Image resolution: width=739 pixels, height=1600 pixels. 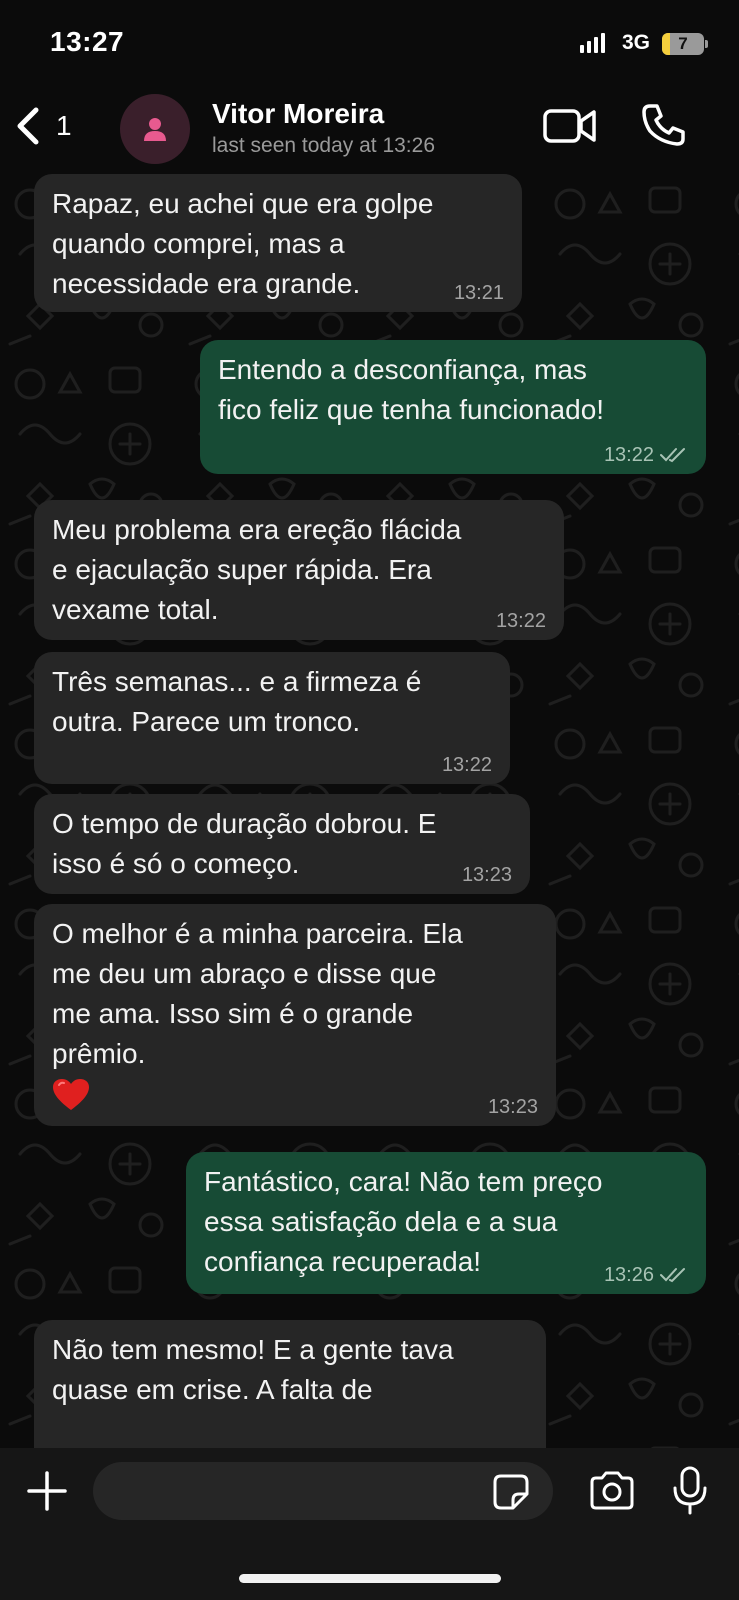 I want to click on battery-icon: 7, so click(x=683, y=44).